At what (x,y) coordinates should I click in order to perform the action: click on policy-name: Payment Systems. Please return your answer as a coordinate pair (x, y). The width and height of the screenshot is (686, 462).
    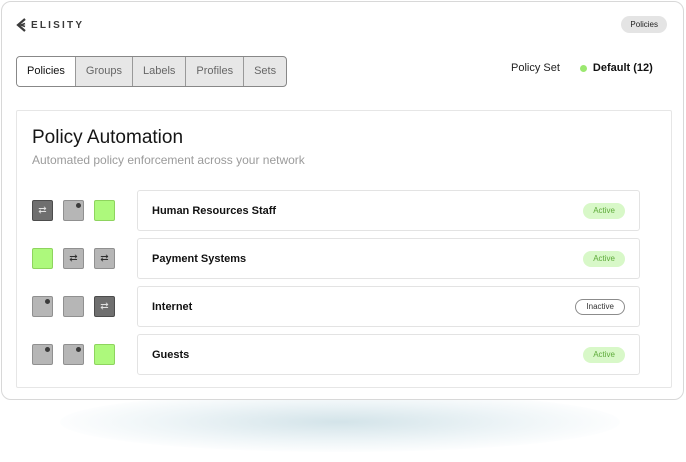
    Looking at the image, I should click on (199, 259).